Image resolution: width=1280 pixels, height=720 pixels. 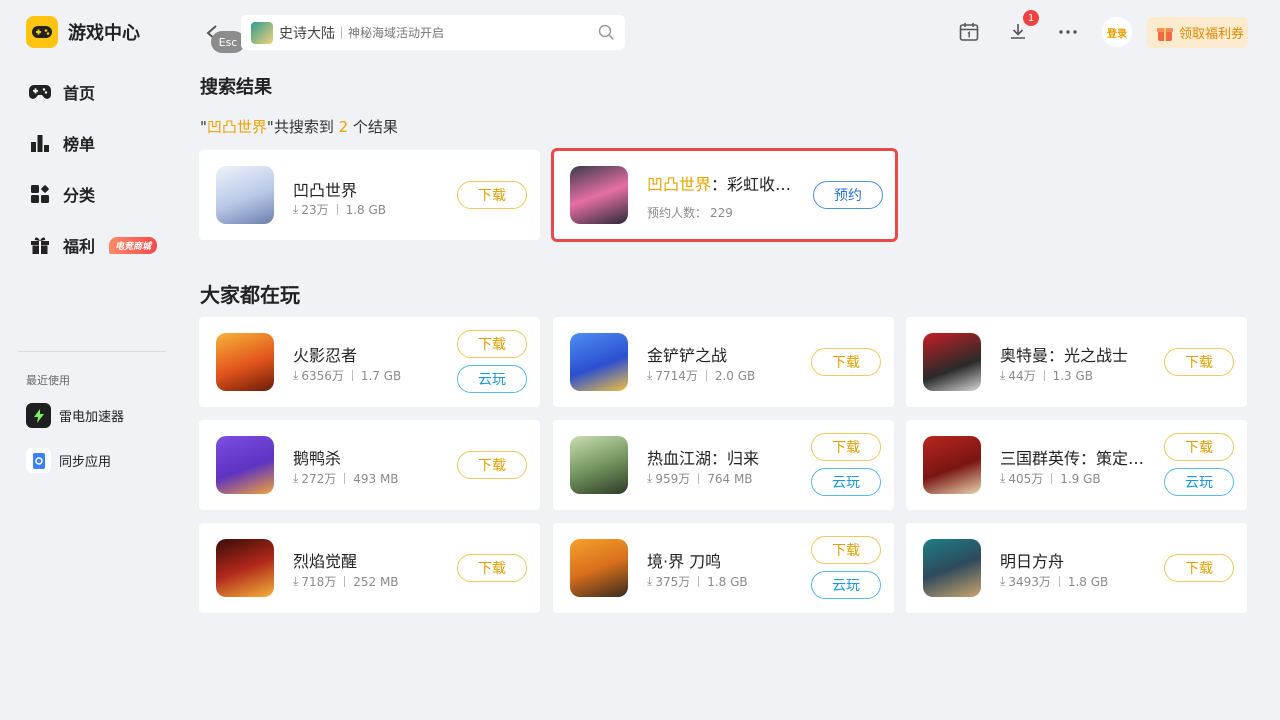 What do you see at coordinates (1064, 355) in the screenshot?
I see `game-name: 奥特曼：光之战士` at bounding box center [1064, 355].